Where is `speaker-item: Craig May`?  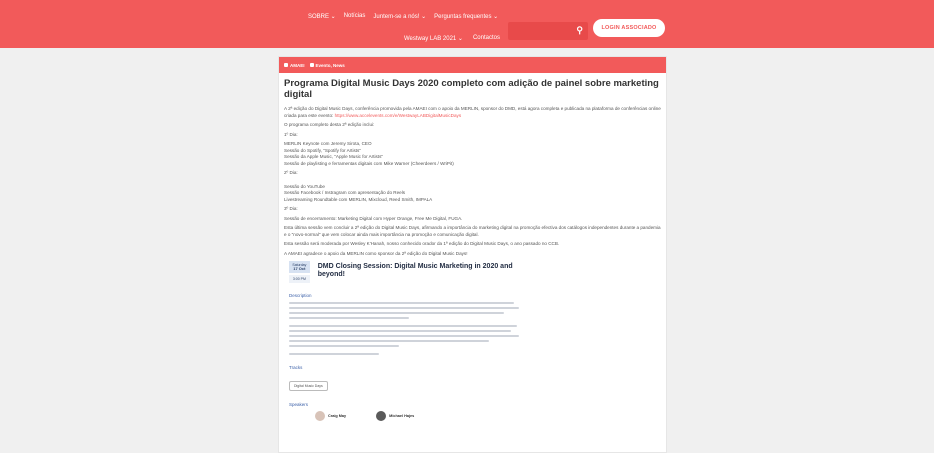 speaker-item: Craig May is located at coordinates (330, 416).